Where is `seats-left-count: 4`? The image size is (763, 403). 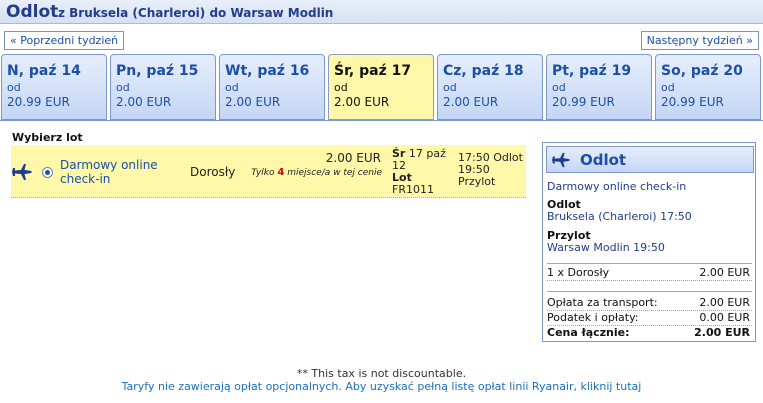
seats-left-count: 4 is located at coordinates (281, 172).